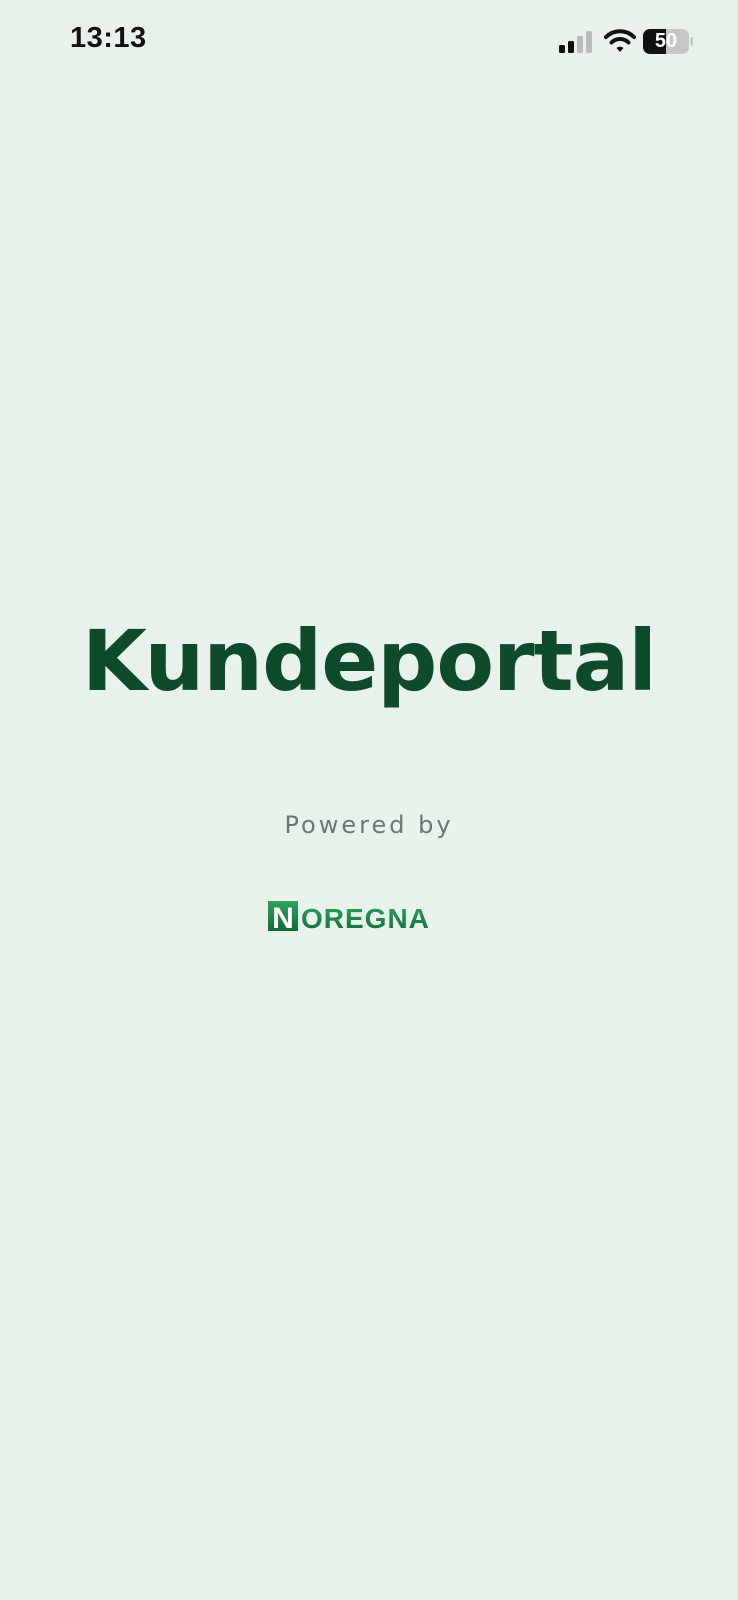  Describe the element at coordinates (283, 918) in the screenshot. I see `svg-text: N` at that location.